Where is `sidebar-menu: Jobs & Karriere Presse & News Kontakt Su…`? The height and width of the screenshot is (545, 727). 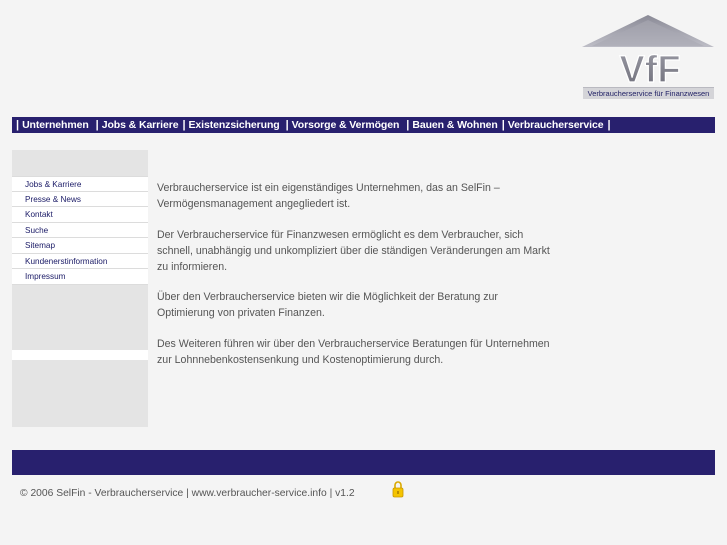 sidebar-menu: Jobs & Karriere Presse & News Kontakt Su… is located at coordinates (80, 230).